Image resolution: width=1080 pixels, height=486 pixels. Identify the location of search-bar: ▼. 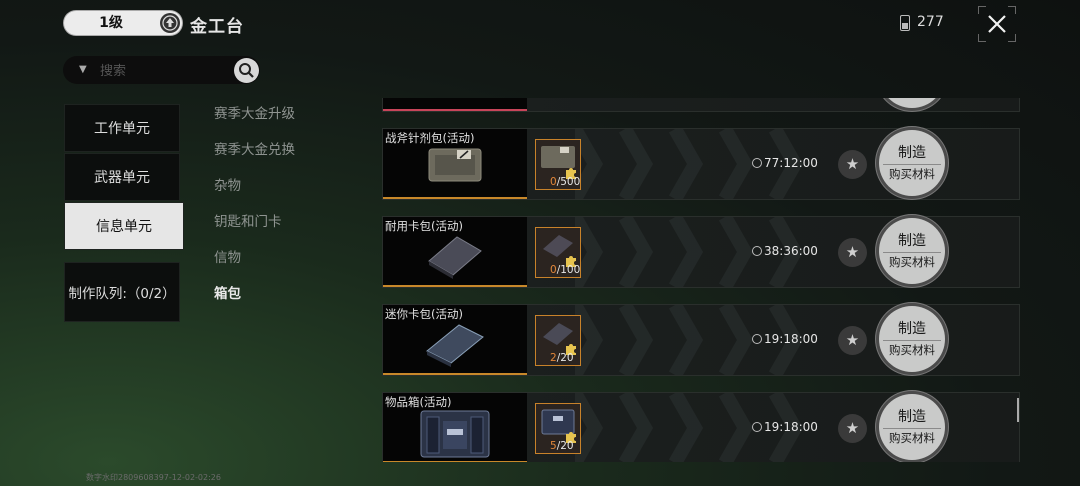
(161, 70).